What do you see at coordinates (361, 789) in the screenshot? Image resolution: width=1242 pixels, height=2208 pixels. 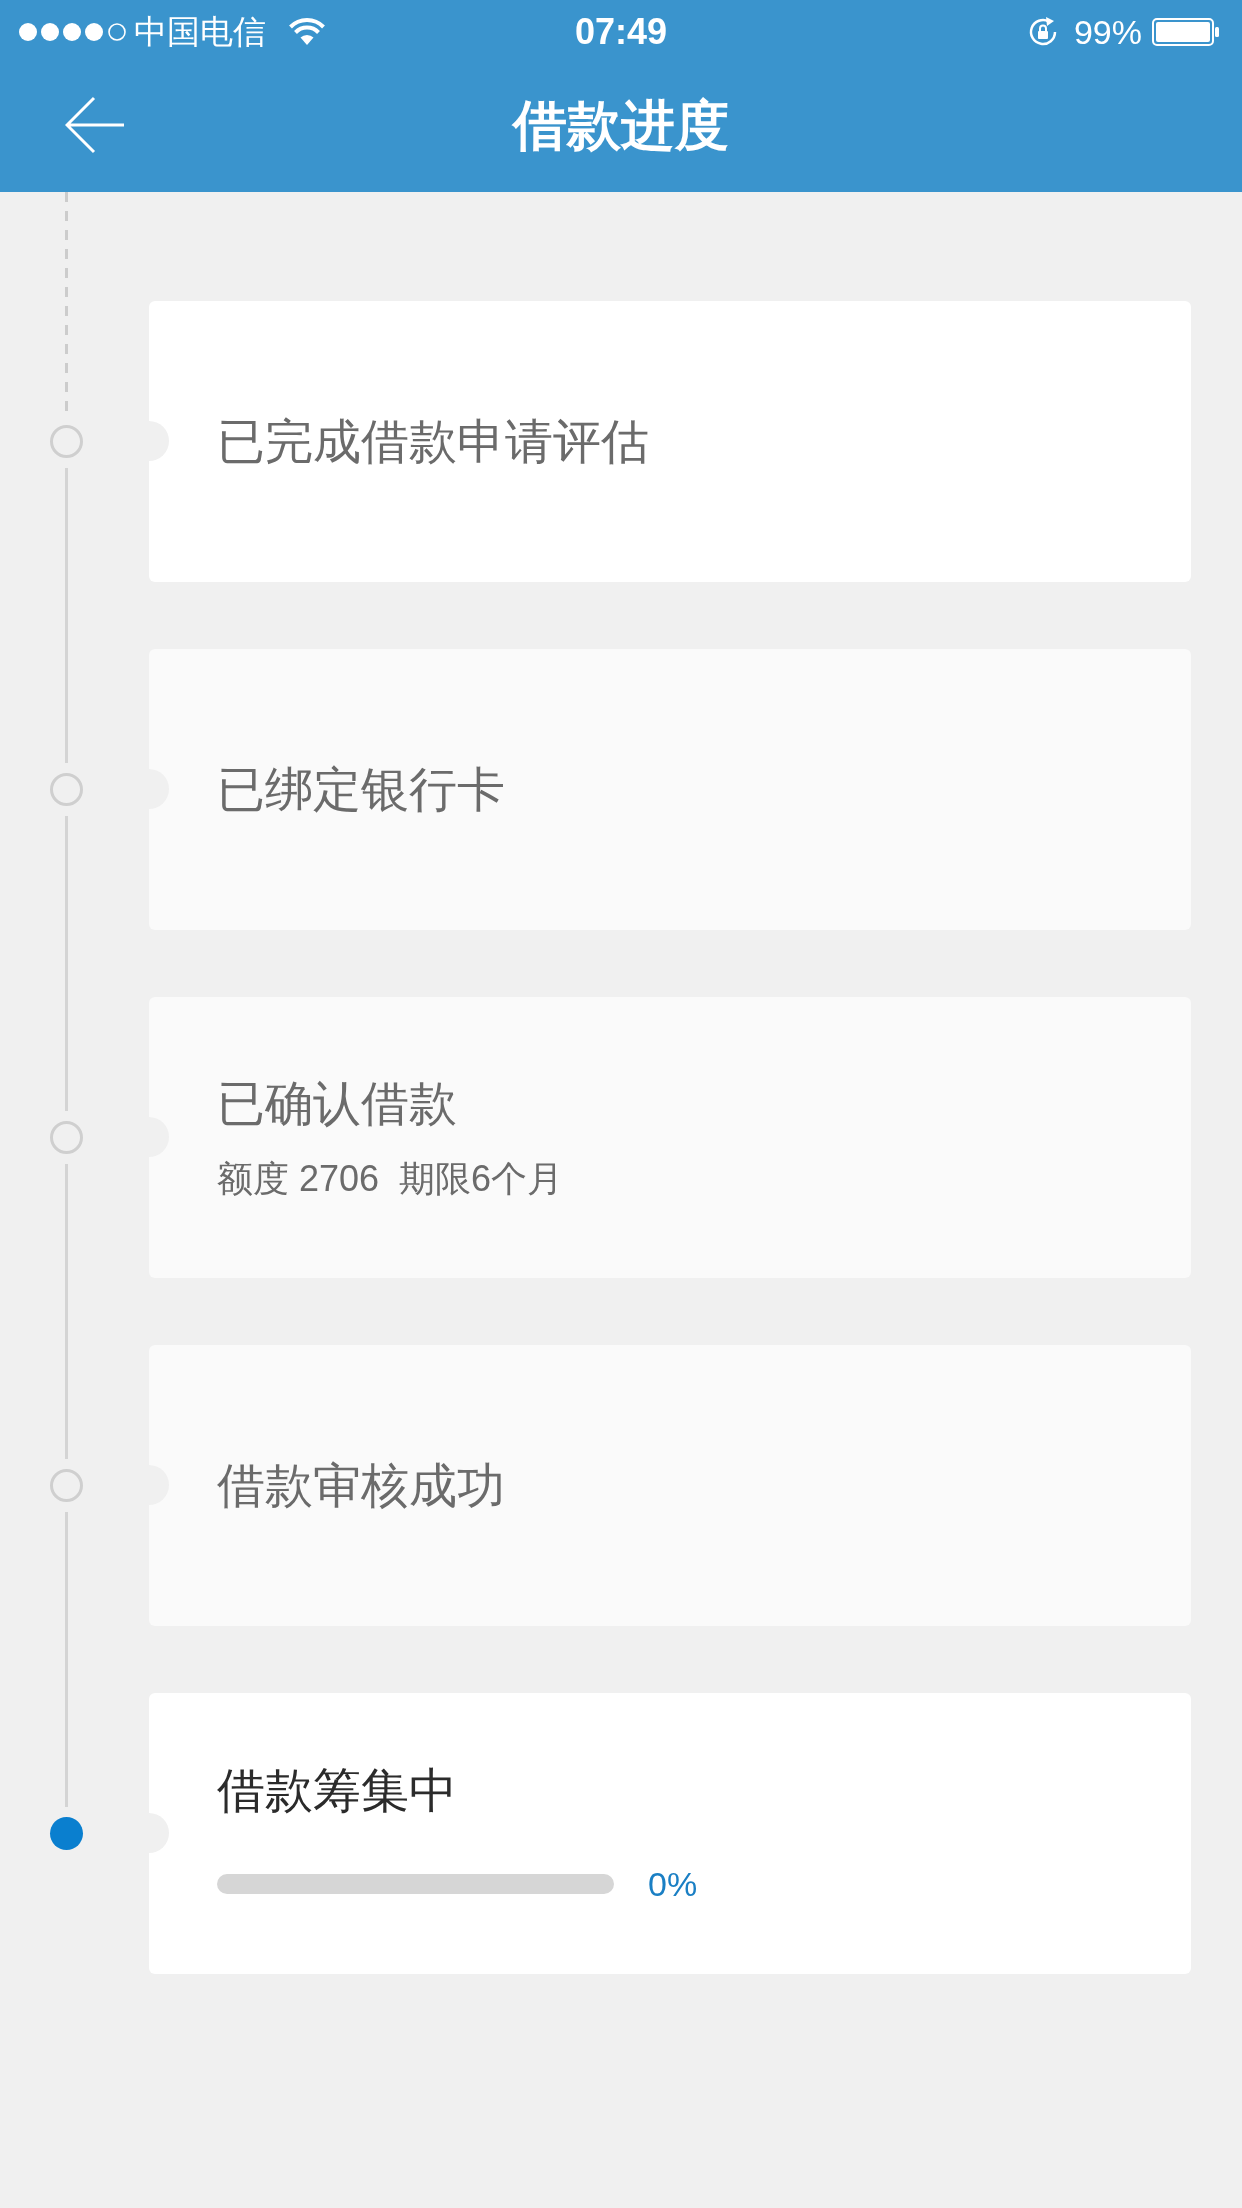 I see `step-title: 已绑定银行卡` at bounding box center [361, 789].